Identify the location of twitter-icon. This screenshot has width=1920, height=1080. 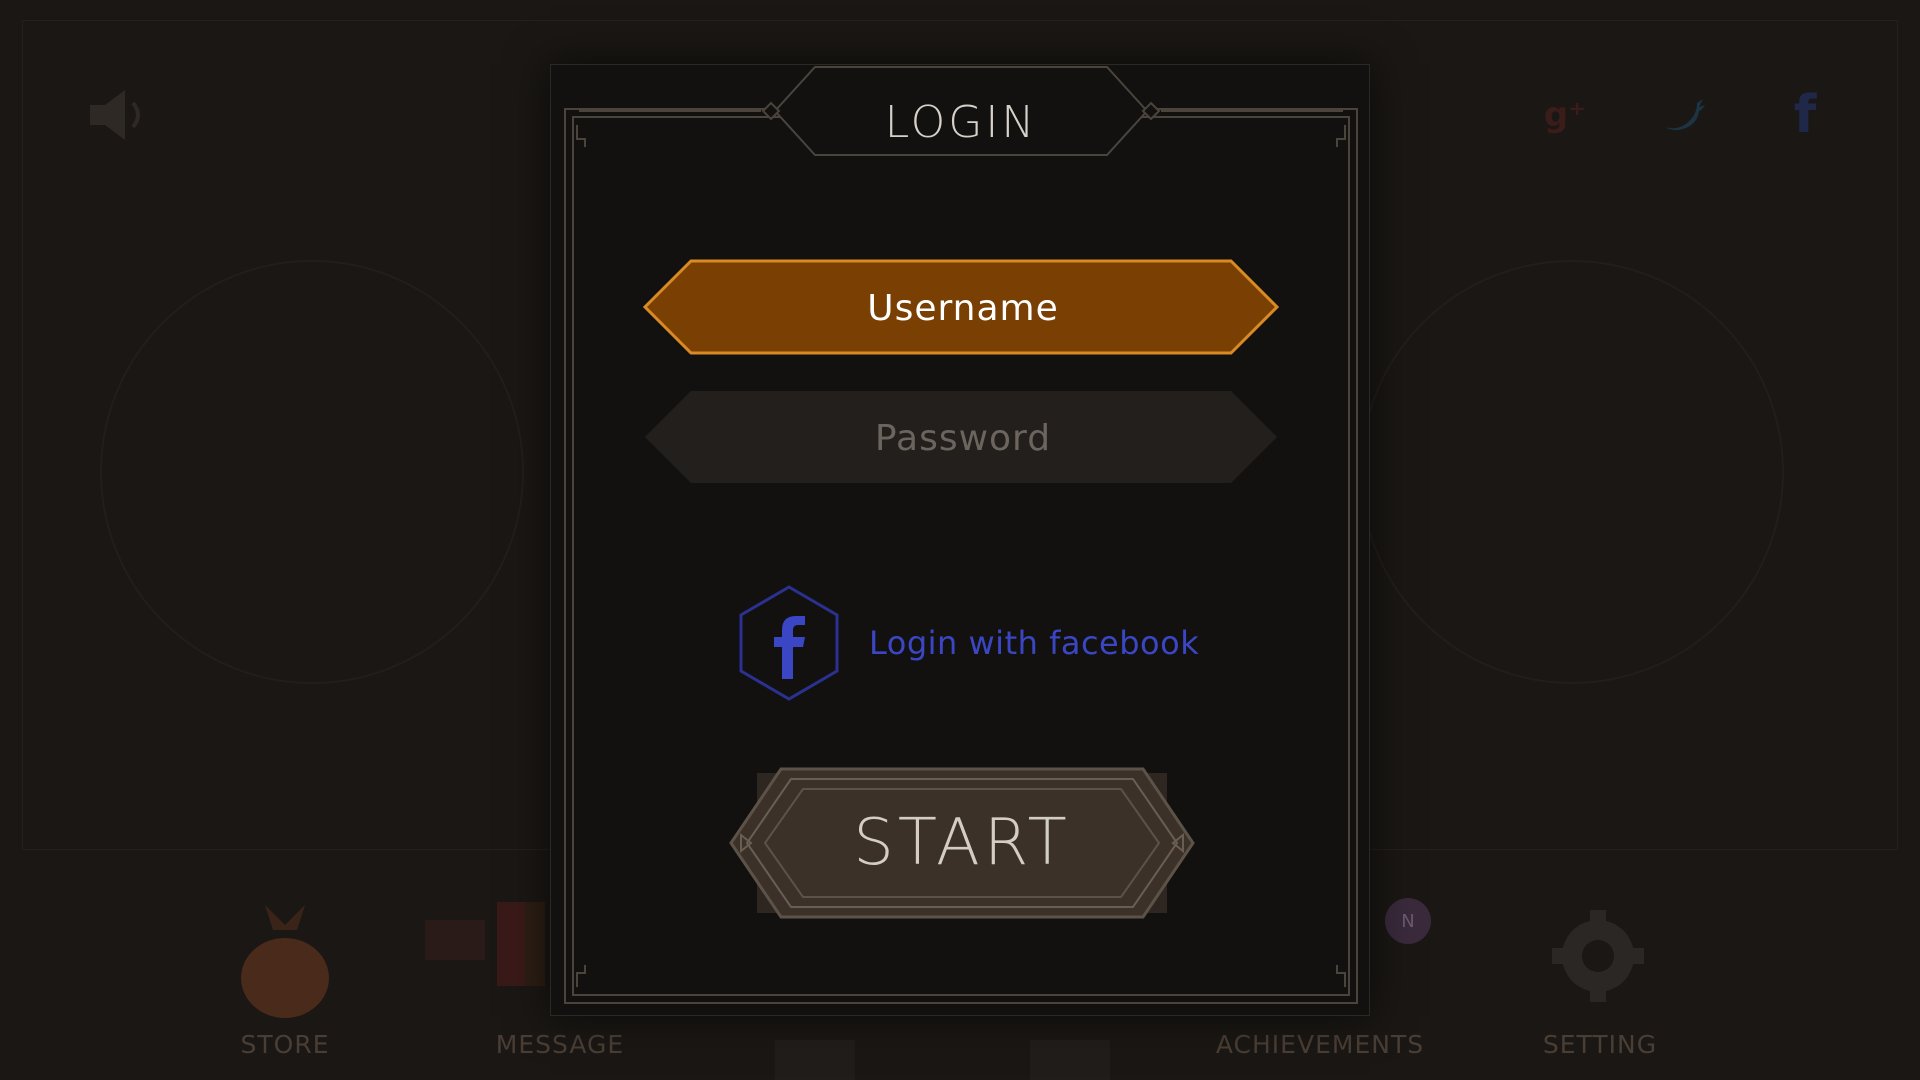
(1685, 115).